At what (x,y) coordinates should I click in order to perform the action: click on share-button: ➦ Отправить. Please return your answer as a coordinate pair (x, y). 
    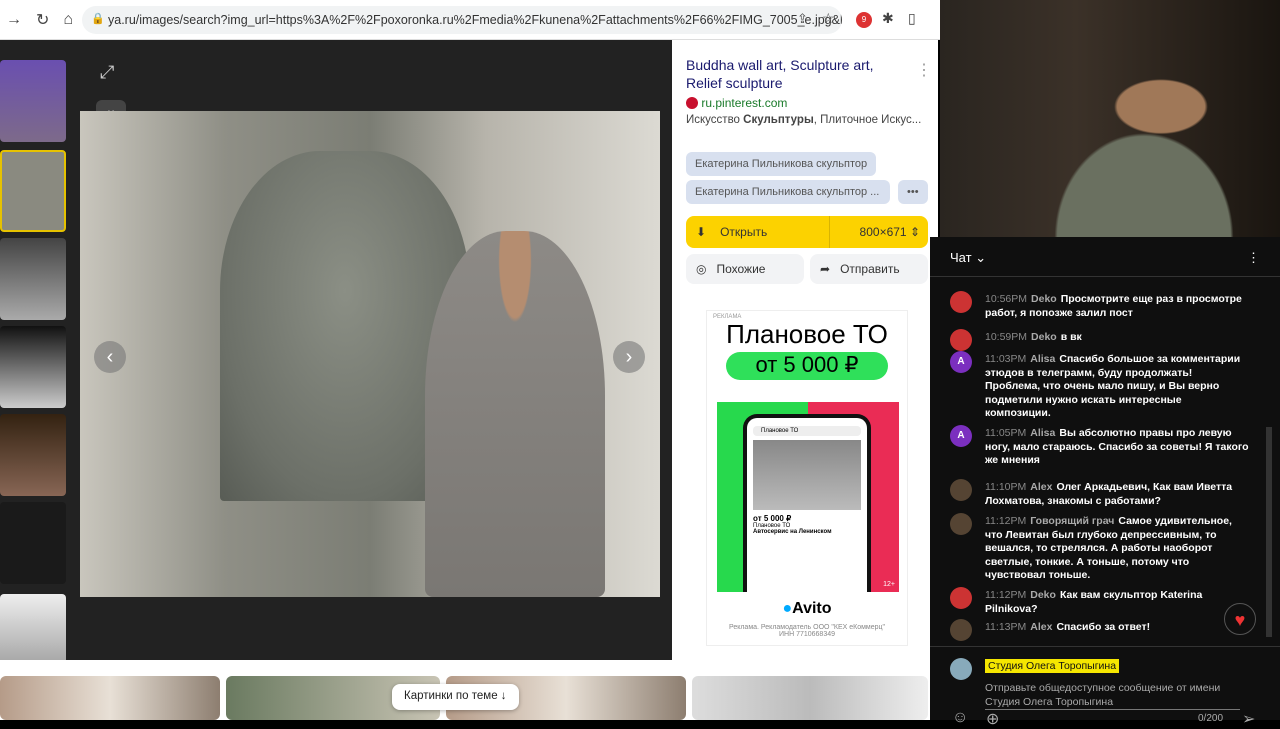
    Looking at the image, I should click on (869, 269).